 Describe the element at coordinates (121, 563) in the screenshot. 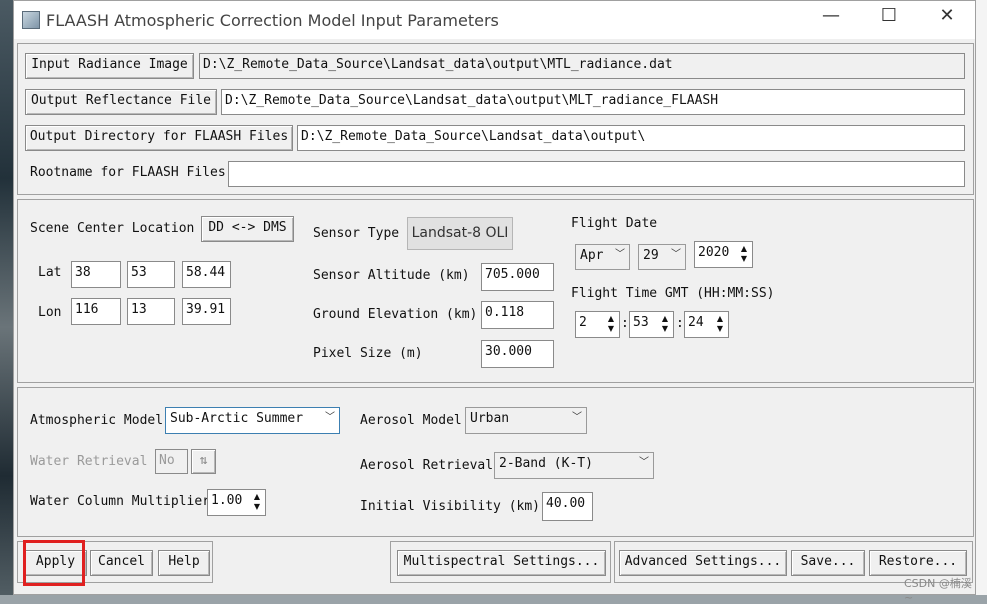

I see `cancel-button: Cancel` at that location.